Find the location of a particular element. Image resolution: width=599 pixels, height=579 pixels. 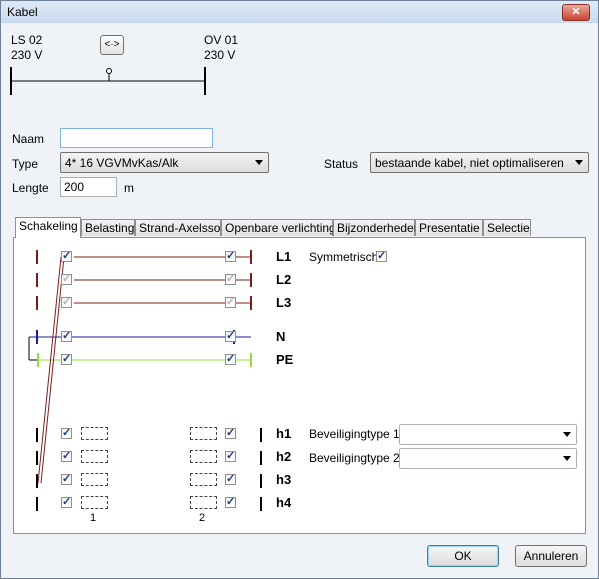

h1-label: h1 is located at coordinates (284, 433).